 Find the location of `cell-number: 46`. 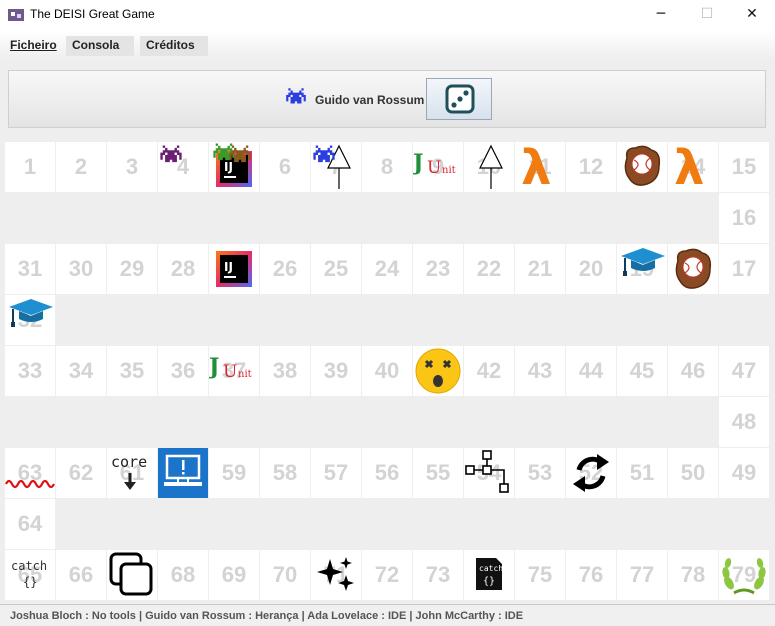

cell-number: 46 is located at coordinates (693, 370).